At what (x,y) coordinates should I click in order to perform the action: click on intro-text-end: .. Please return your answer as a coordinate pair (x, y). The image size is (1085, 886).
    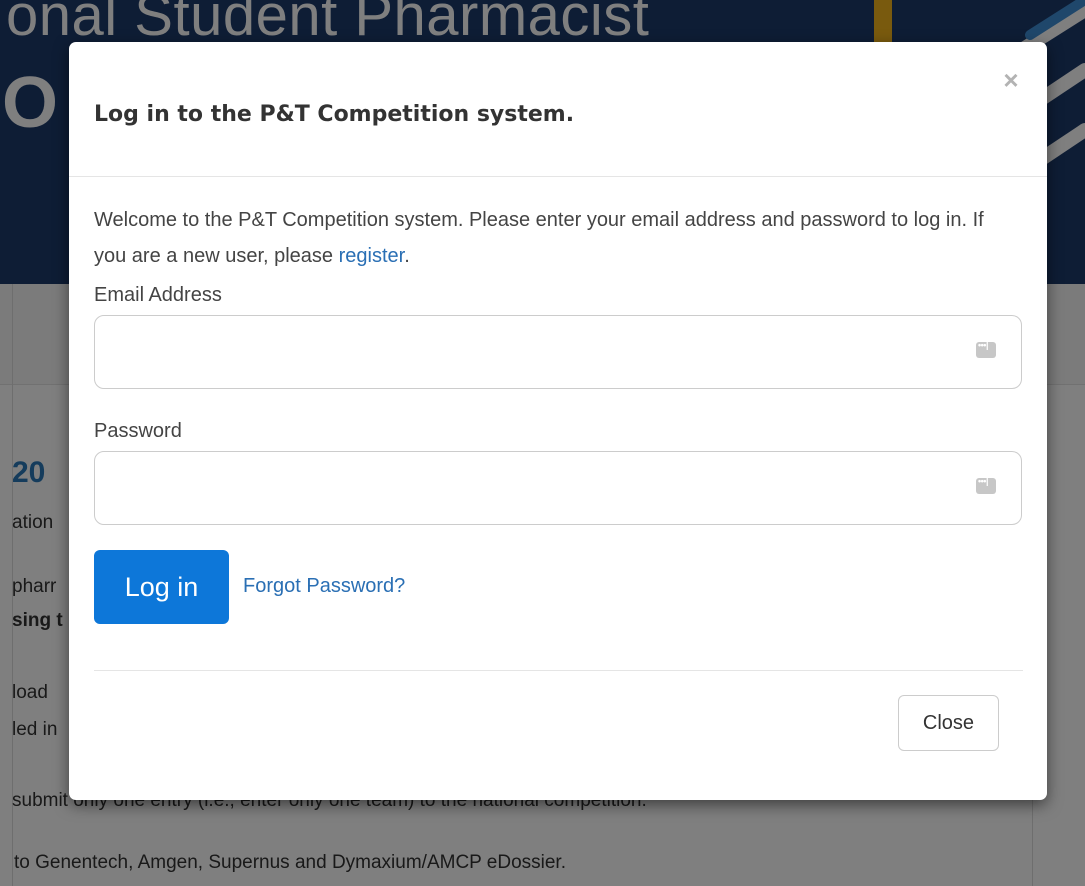
    Looking at the image, I should click on (407, 256).